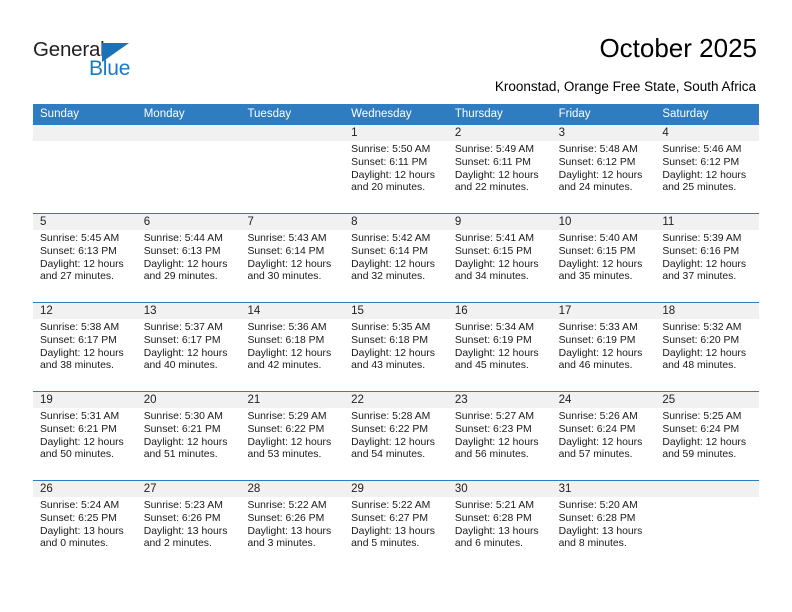 Image resolution: width=792 pixels, height=612 pixels. Describe the element at coordinates (598, 327) in the screenshot. I see `sunrise-text: Sunrise: 5:33 AM` at that location.